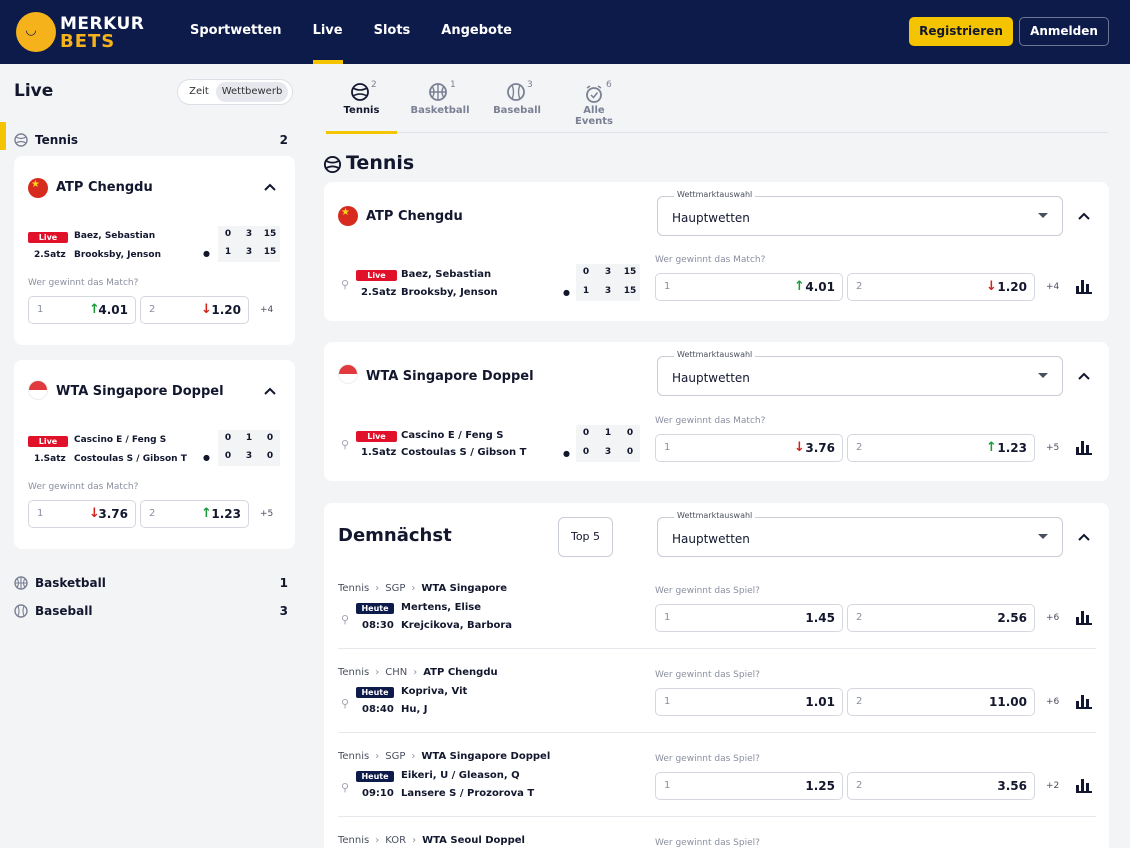 This screenshot has height=848, width=1130. Describe the element at coordinates (594, 105) in the screenshot. I see `tab-alle-events: 6 Alle Events` at that location.